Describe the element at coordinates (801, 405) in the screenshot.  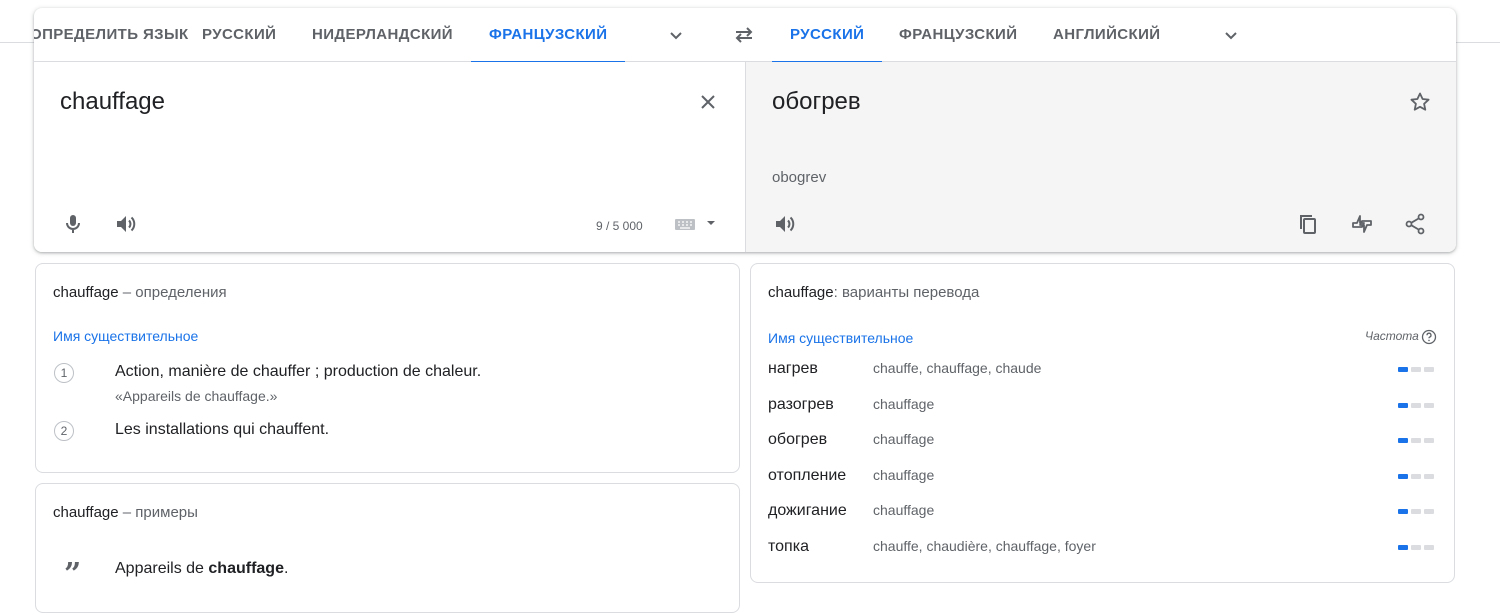
I see `translation-word: разогрев` at that location.